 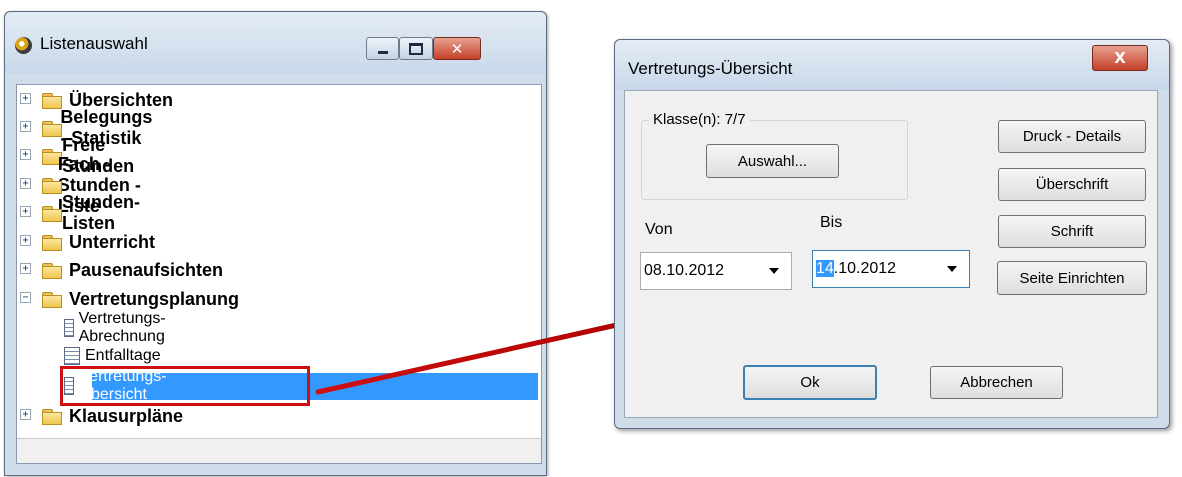 What do you see at coordinates (892, 65) in the screenshot?
I see `dialog-title-bar: Vertretungs-Übersicht X` at bounding box center [892, 65].